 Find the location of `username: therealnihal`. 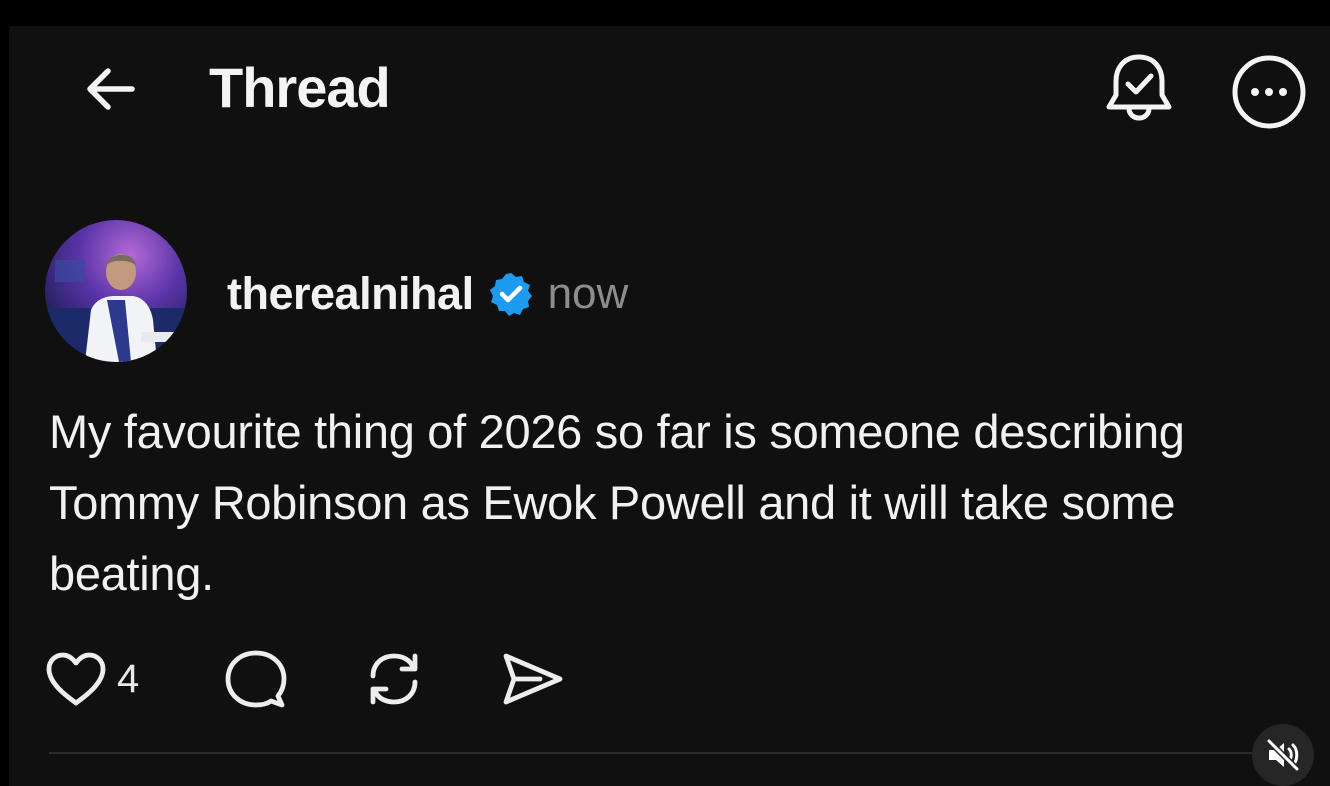

username: therealnihal is located at coordinates (350, 294).